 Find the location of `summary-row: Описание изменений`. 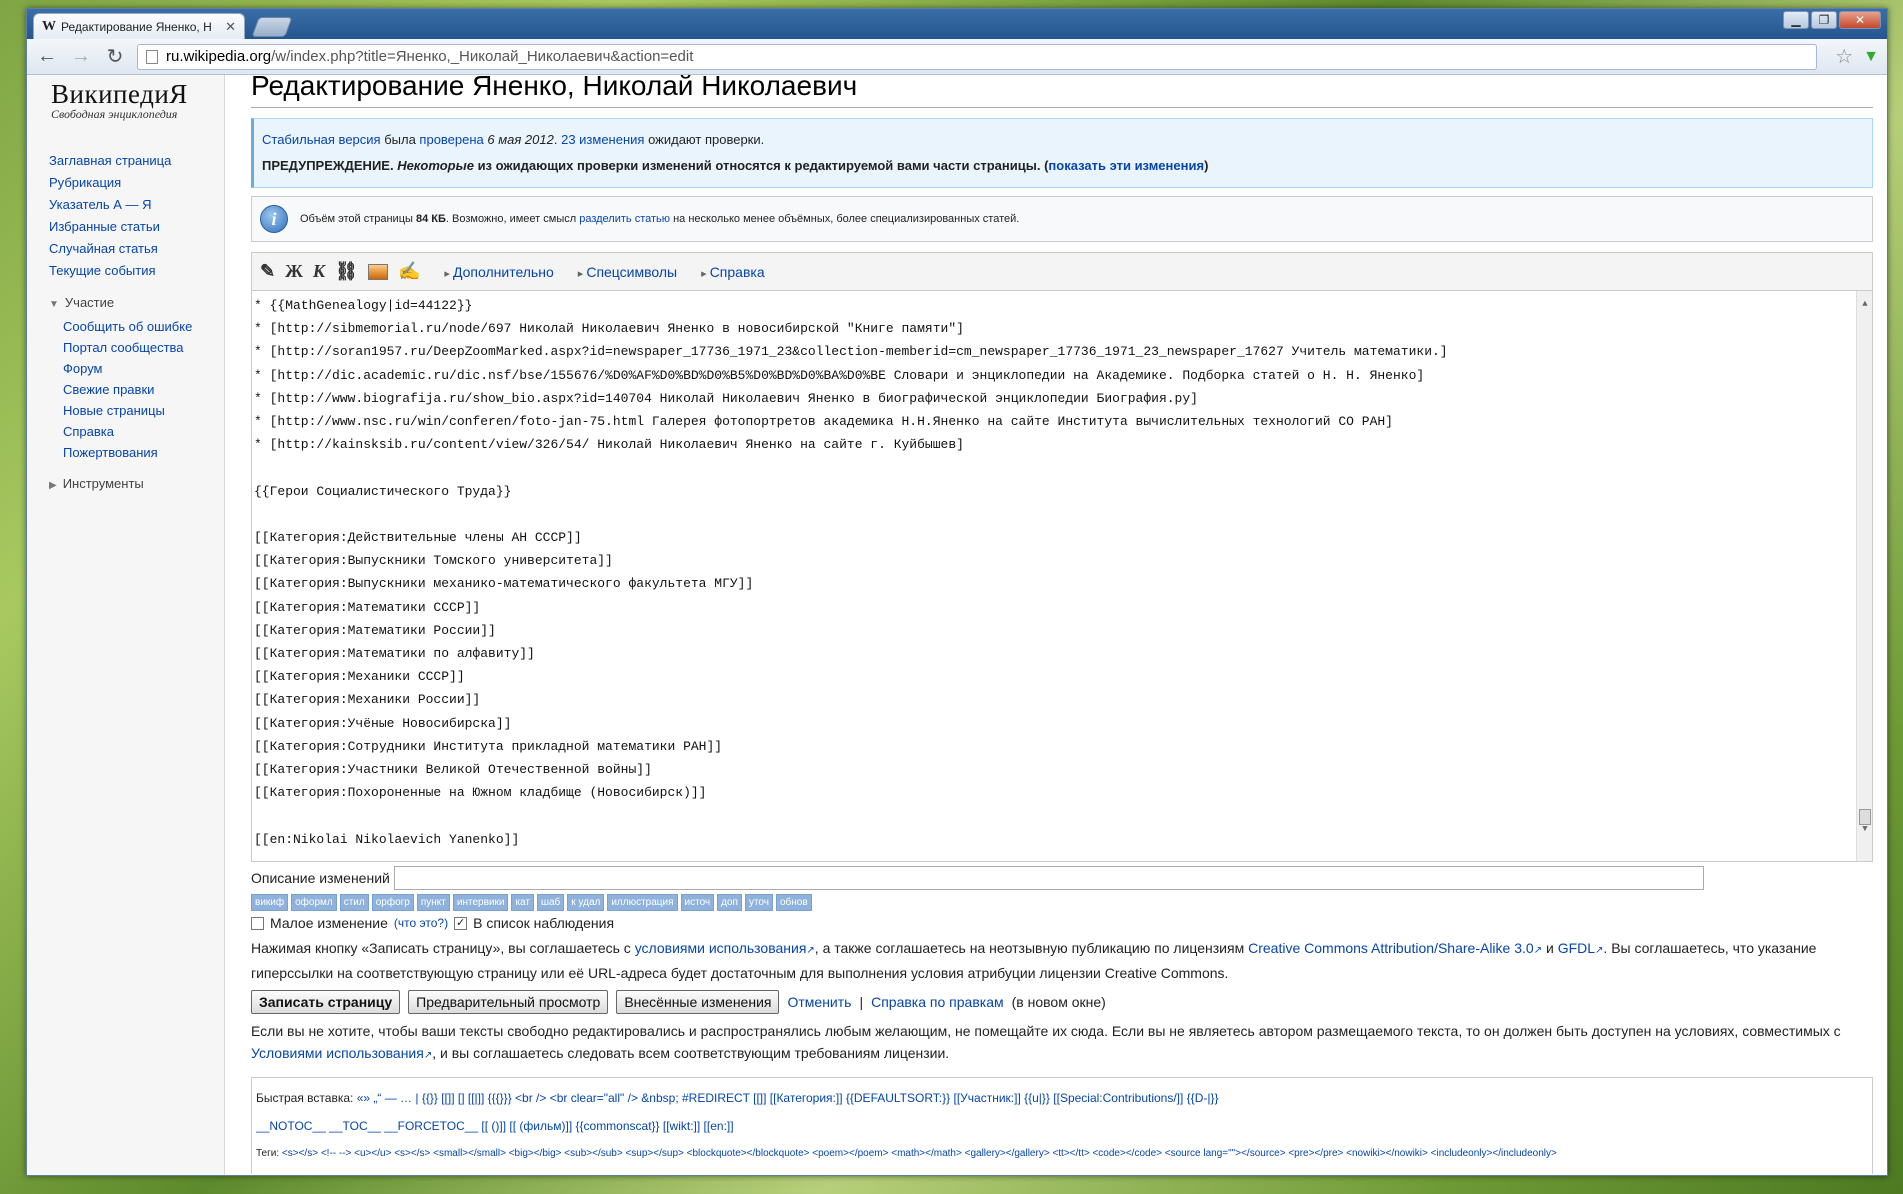

summary-row: Описание изменений is located at coordinates (1062, 878).